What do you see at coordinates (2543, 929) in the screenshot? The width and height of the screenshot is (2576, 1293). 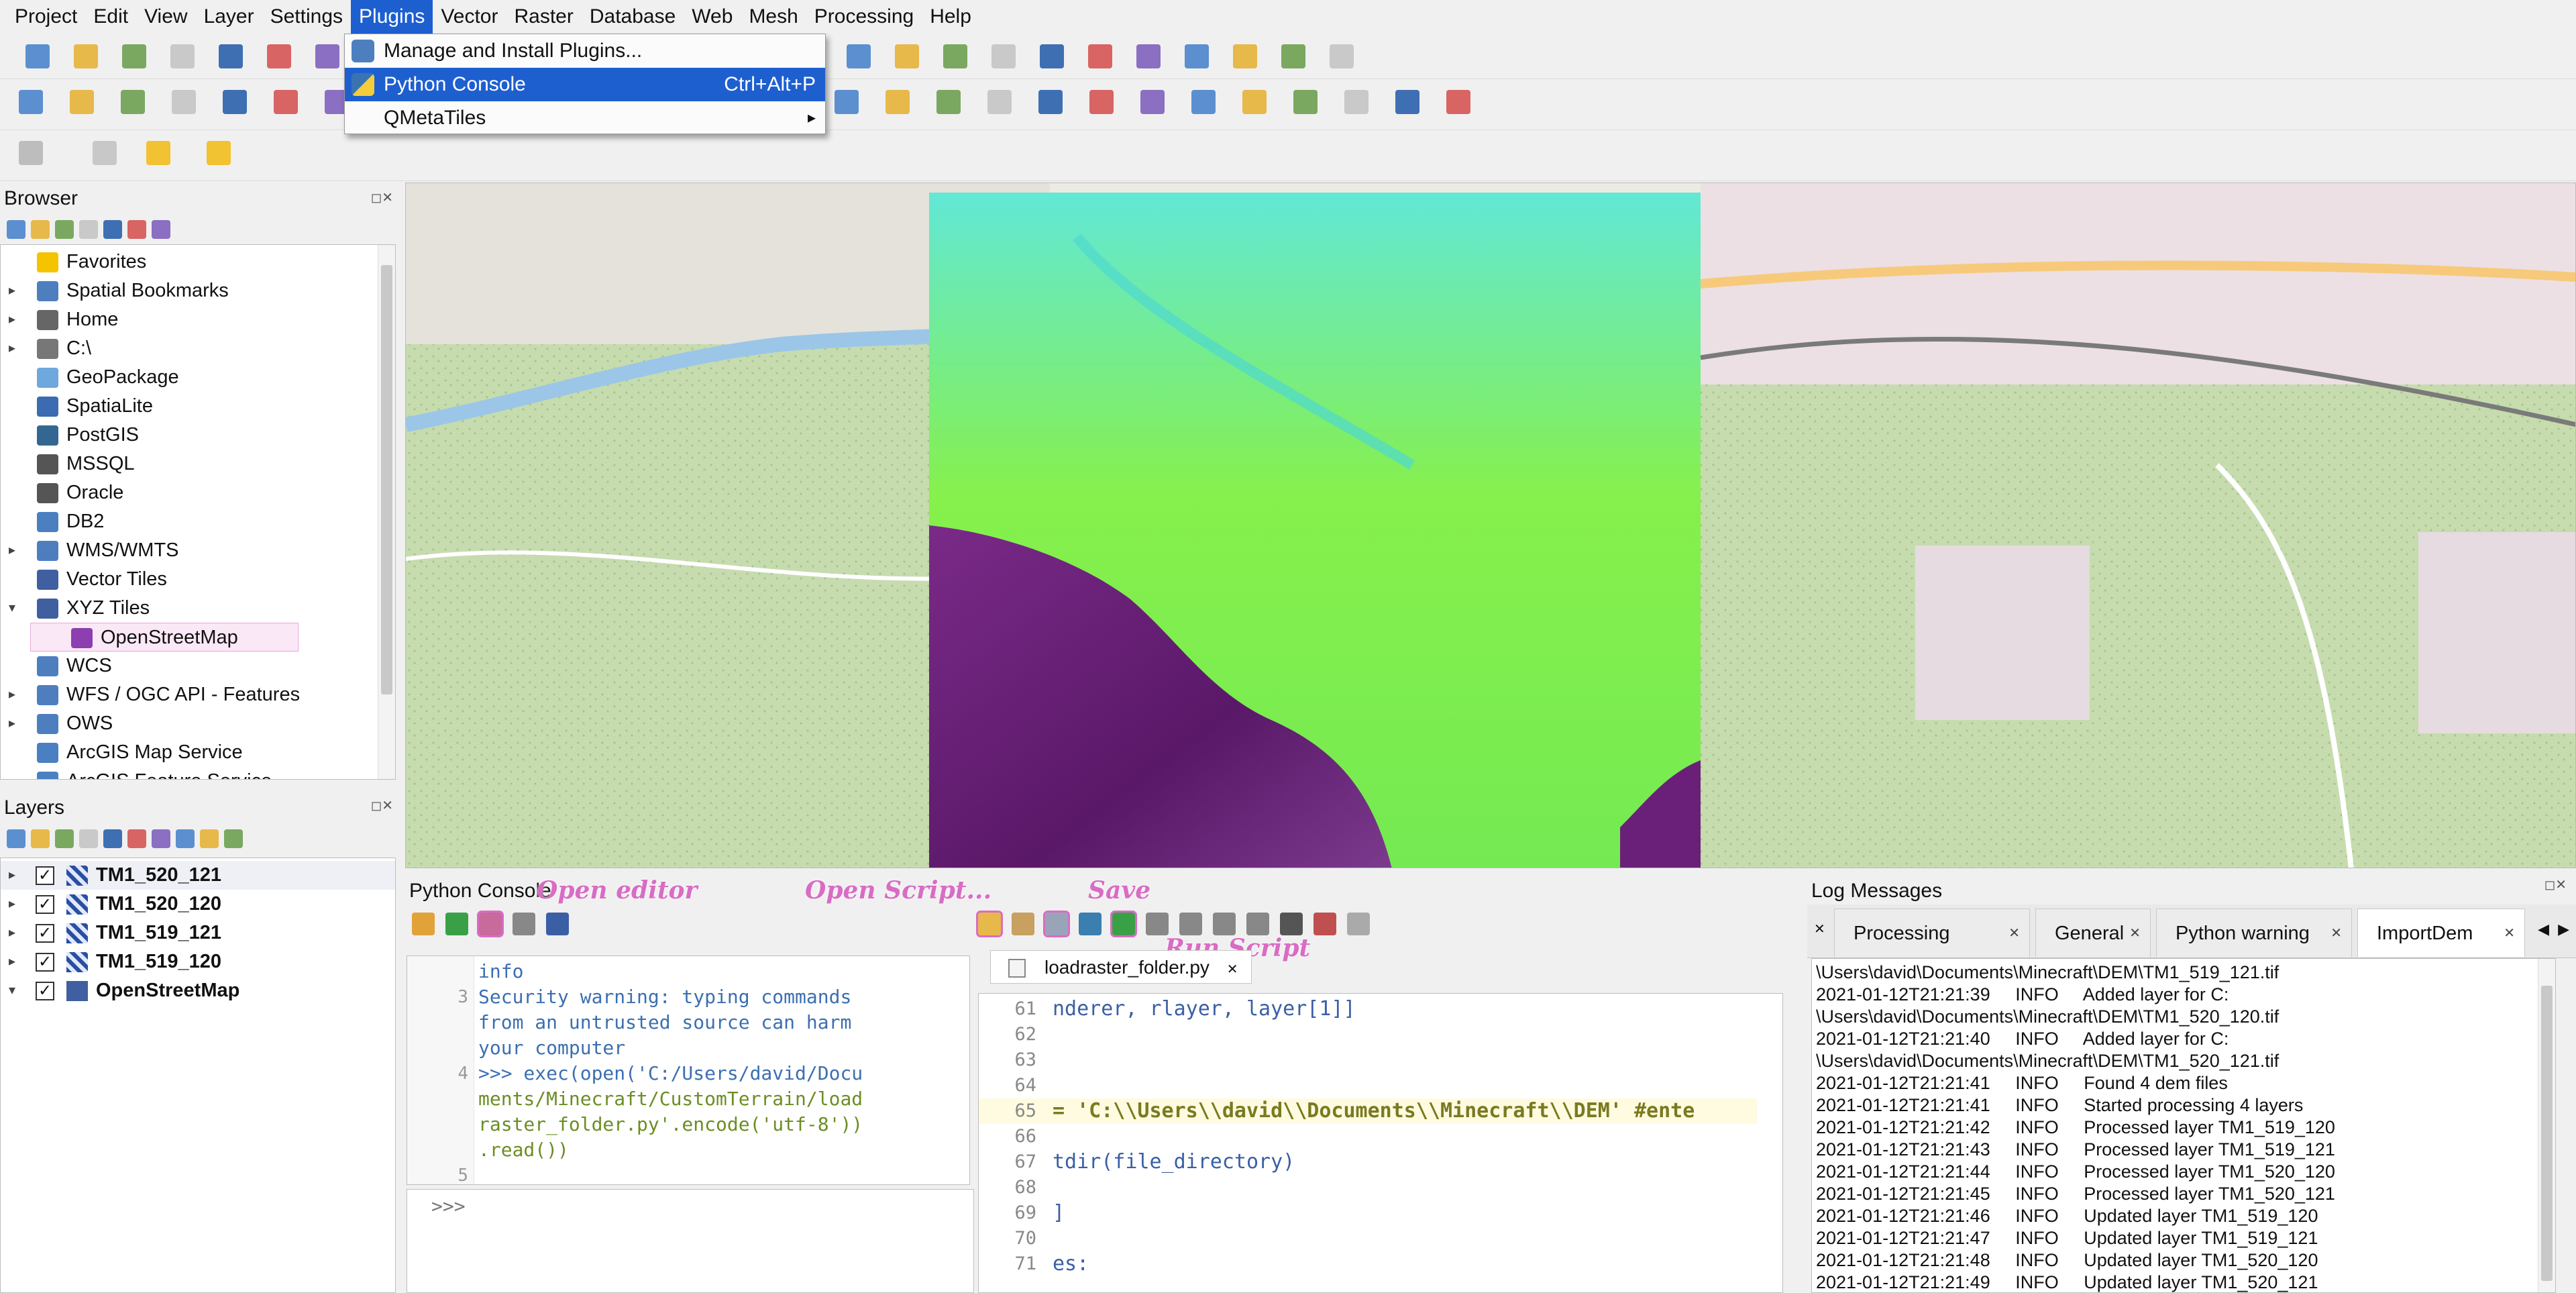 I see `tab-scroll-left-icon: ◀` at bounding box center [2543, 929].